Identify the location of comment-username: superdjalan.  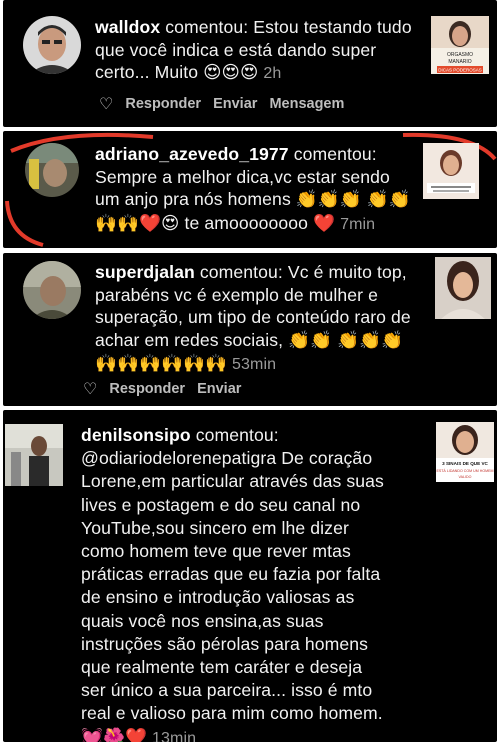
(145, 272).